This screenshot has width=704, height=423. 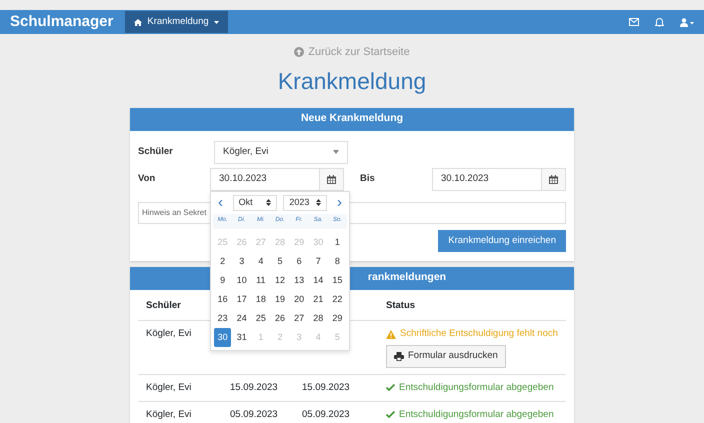 I want to click on calendar-day: 19, so click(x=280, y=299).